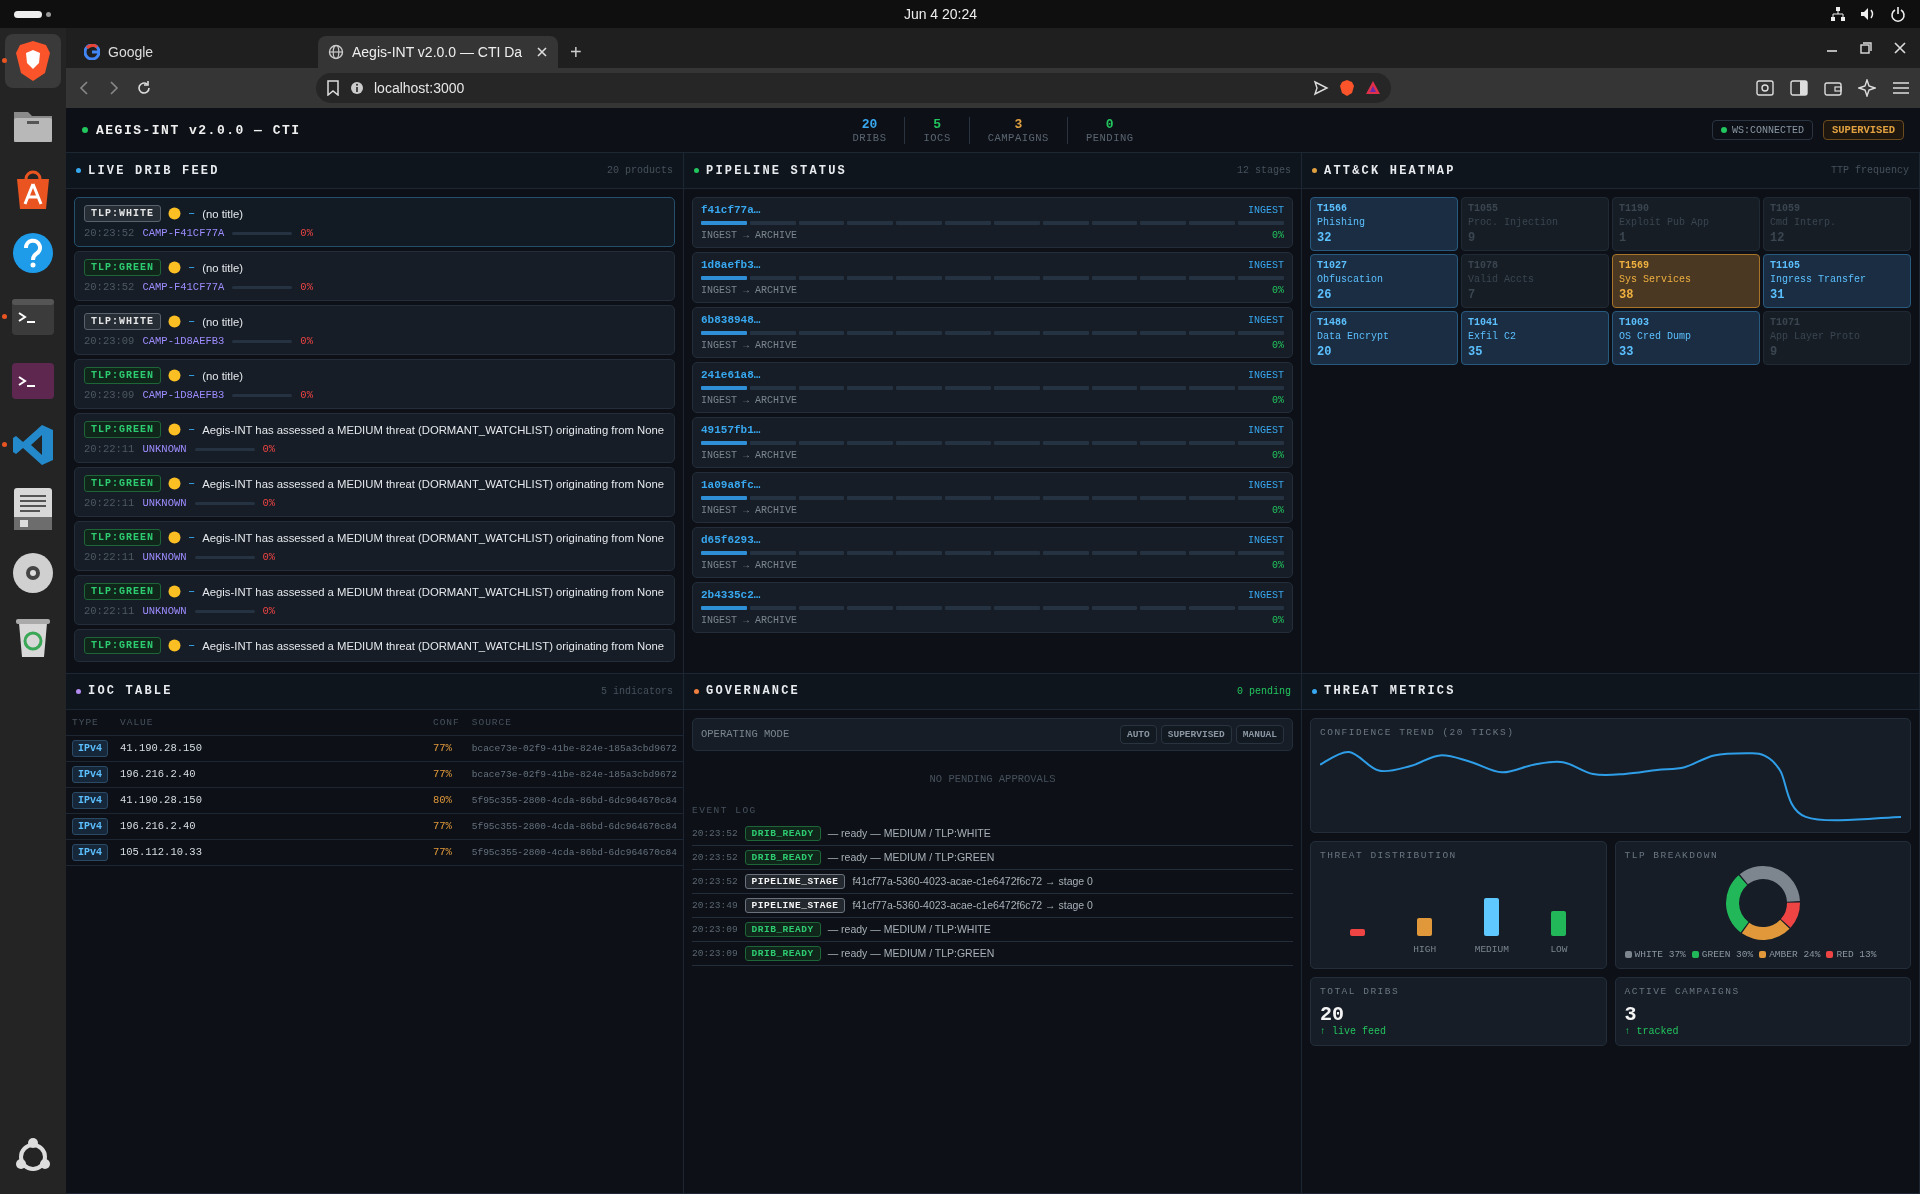  Describe the element at coordinates (795, 881) in the screenshot. I see `event-tag: PIPELINE_STAGE` at that location.